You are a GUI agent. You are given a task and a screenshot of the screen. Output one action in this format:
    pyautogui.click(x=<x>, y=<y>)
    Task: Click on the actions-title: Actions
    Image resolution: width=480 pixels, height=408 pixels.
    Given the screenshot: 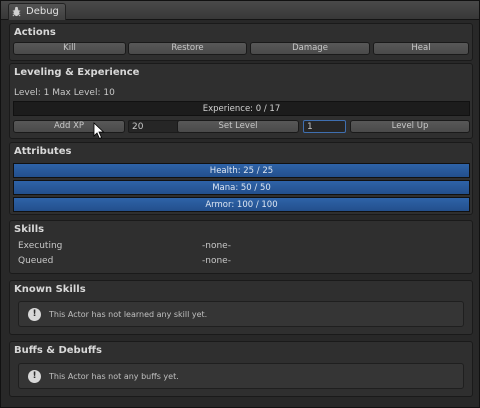 What is the action you would take?
    pyautogui.click(x=35, y=32)
    